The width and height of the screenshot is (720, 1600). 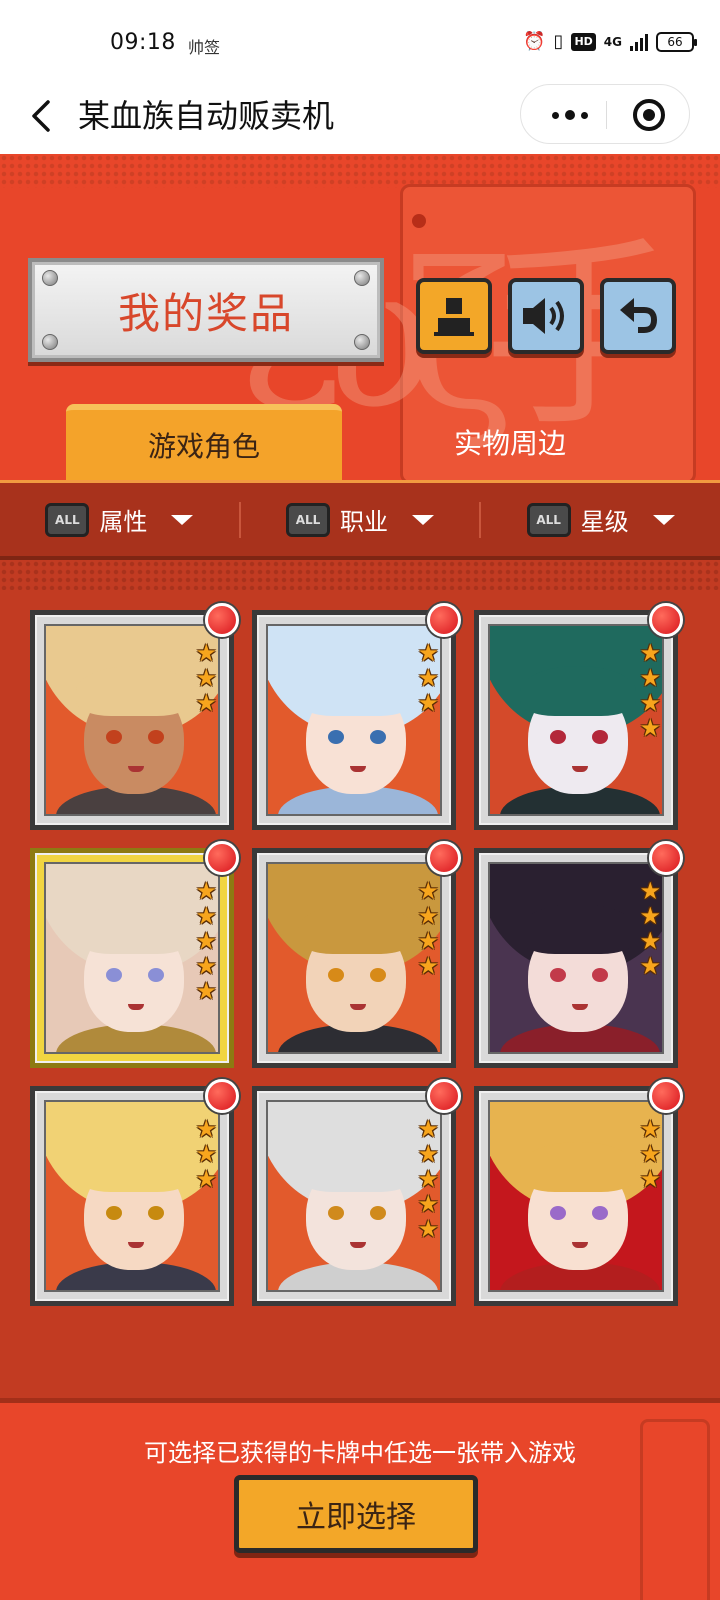 I want to click on speaker-icon, so click(x=543, y=316).